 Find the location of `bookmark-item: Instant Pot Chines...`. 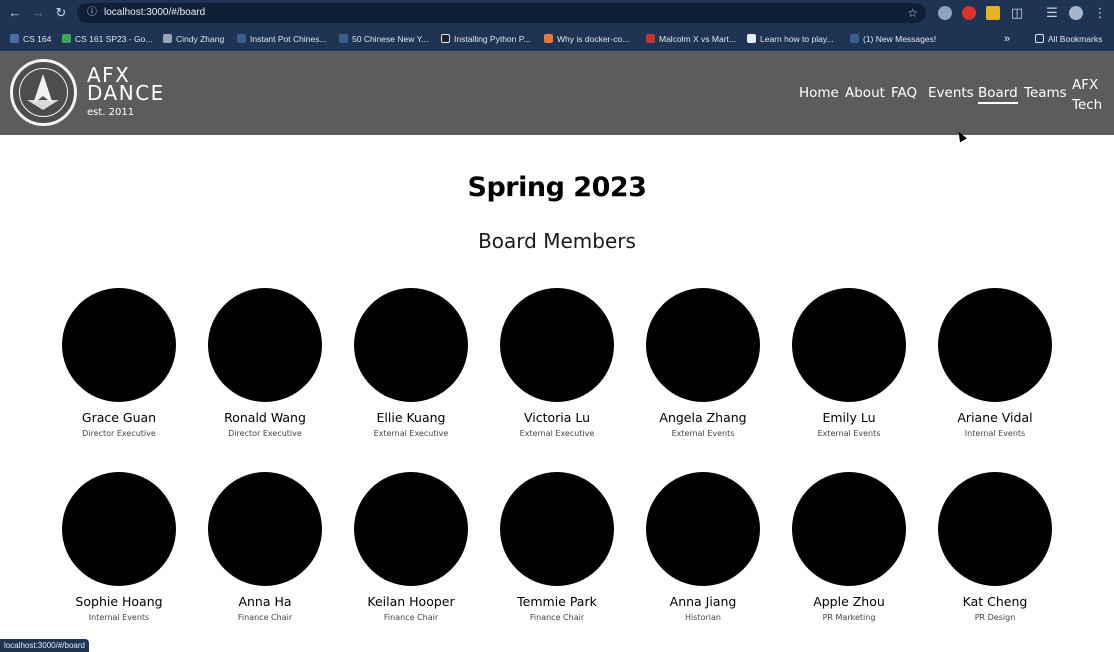

bookmark-item: Instant Pot Chines... is located at coordinates (282, 39).